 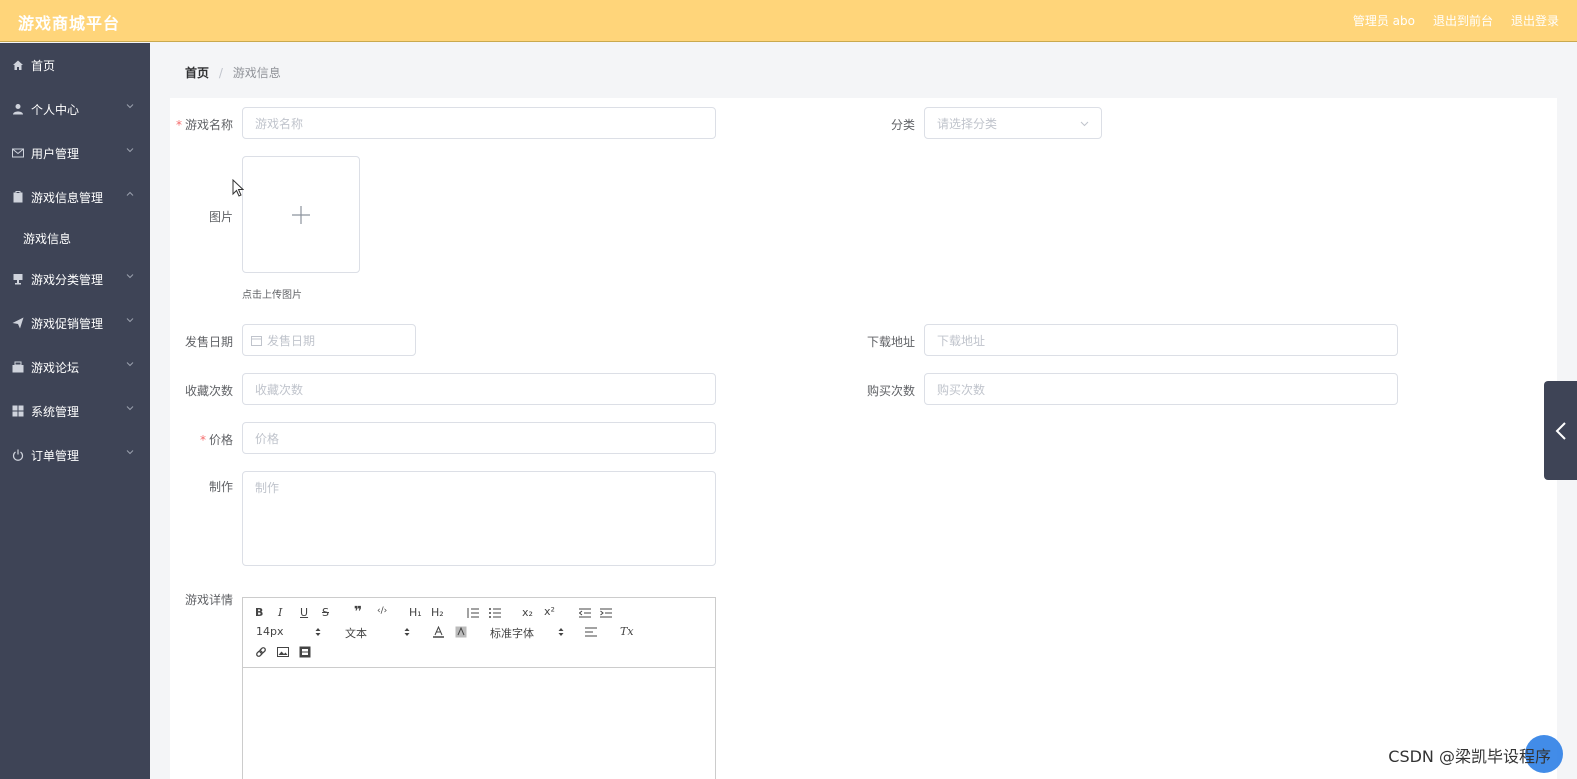 What do you see at coordinates (1161, 389) in the screenshot?
I see `purchases-input: 购买次数` at bounding box center [1161, 389].